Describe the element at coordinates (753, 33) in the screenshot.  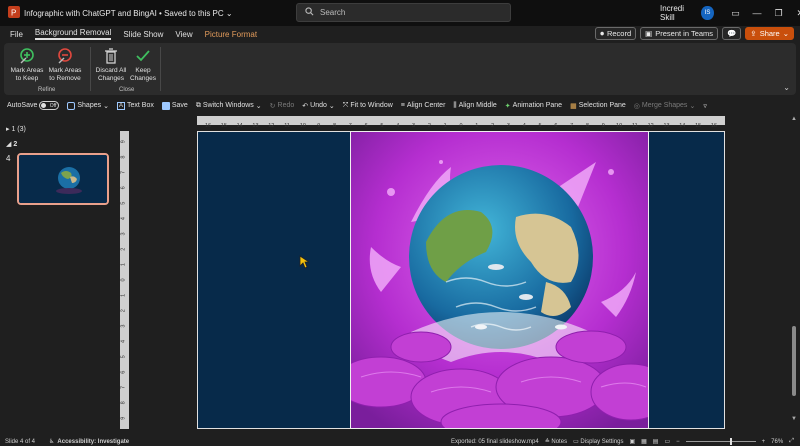
I see `share-icon: ⇪` at that location.